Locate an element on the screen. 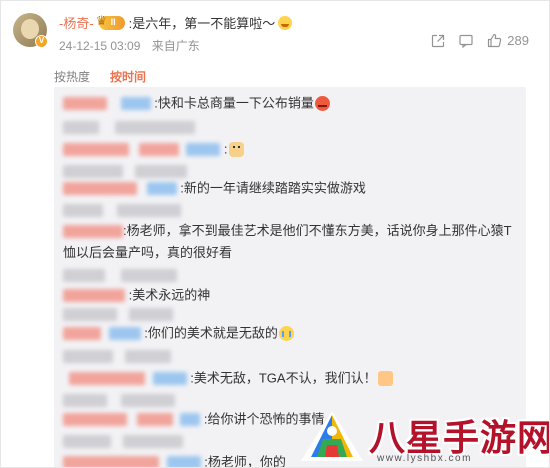 This screenshot has width=550, height=468. reply-item: :杨老师，你的 is located at coordinates (174, 460).